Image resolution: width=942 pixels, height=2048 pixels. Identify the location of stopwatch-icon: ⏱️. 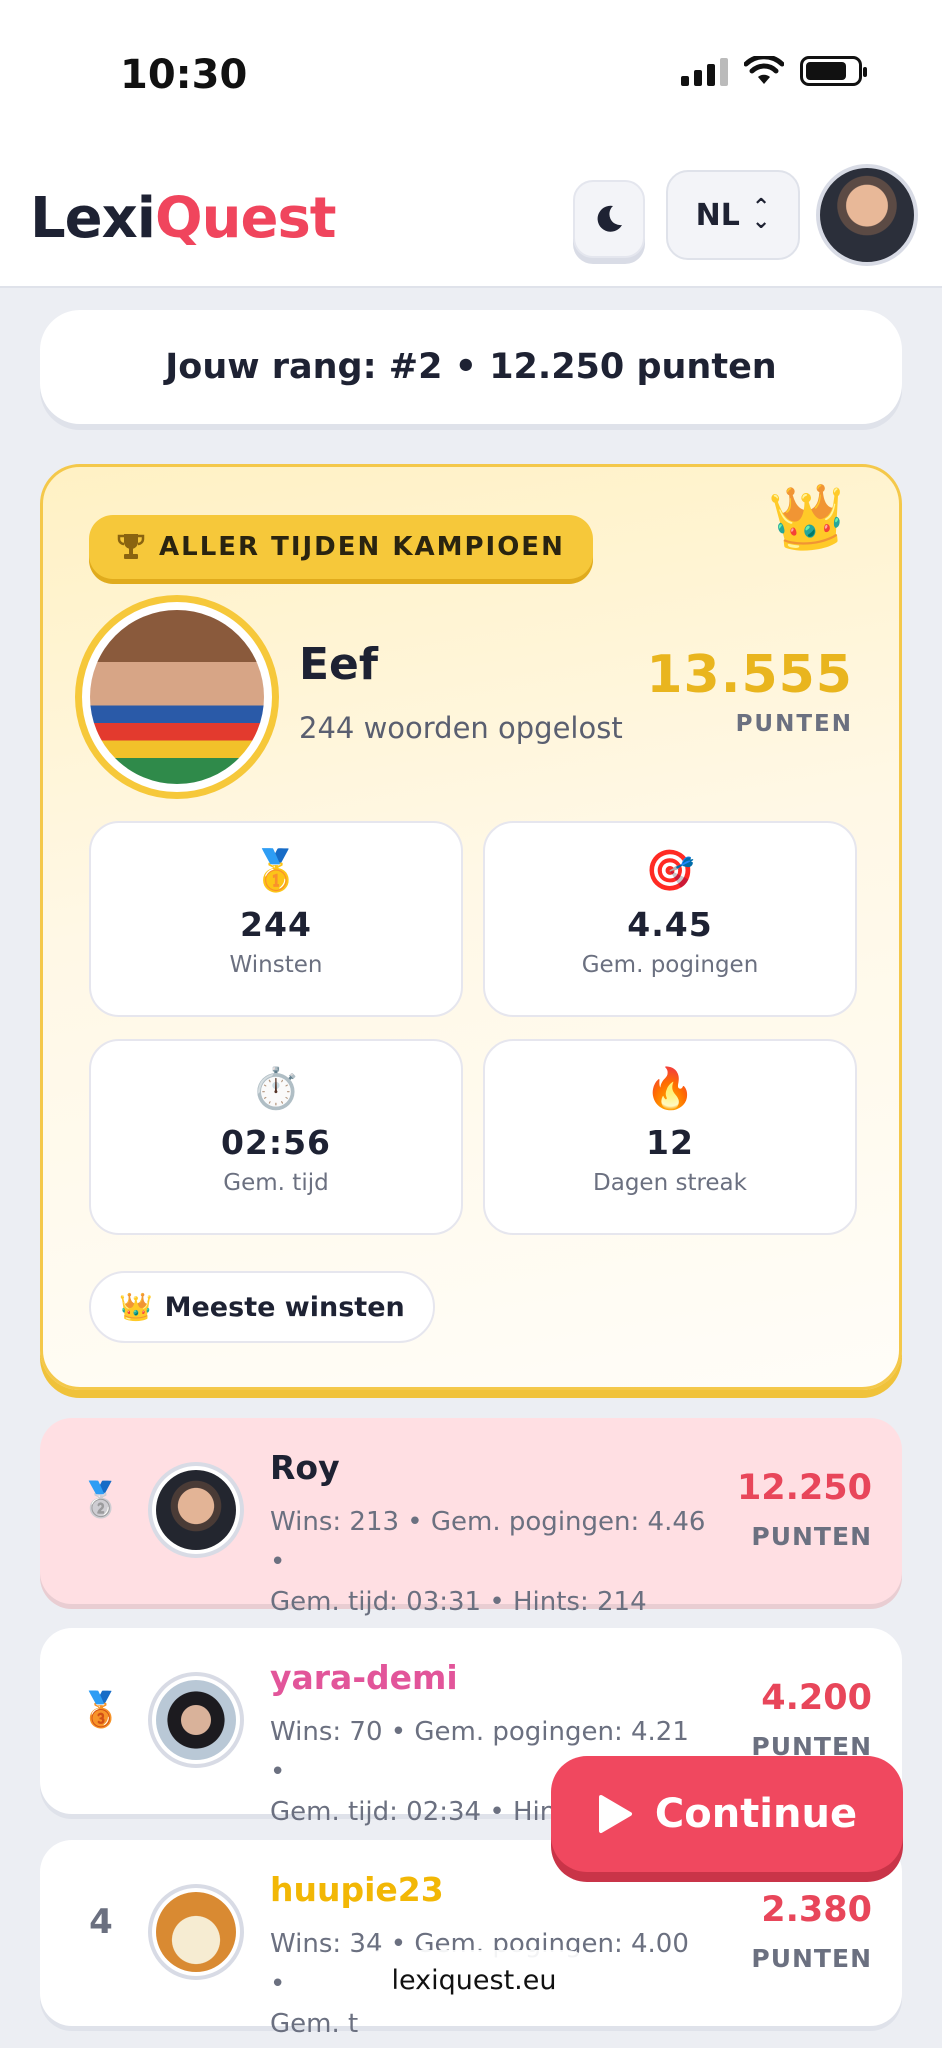
(276, 1089).